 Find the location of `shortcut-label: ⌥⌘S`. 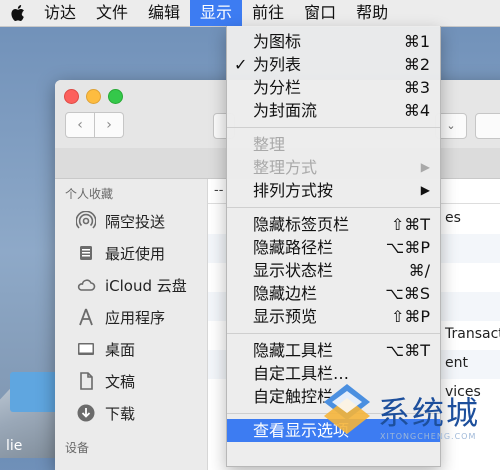

shortcut-label: ⌥⌘S is located at coordinates (407, 293).